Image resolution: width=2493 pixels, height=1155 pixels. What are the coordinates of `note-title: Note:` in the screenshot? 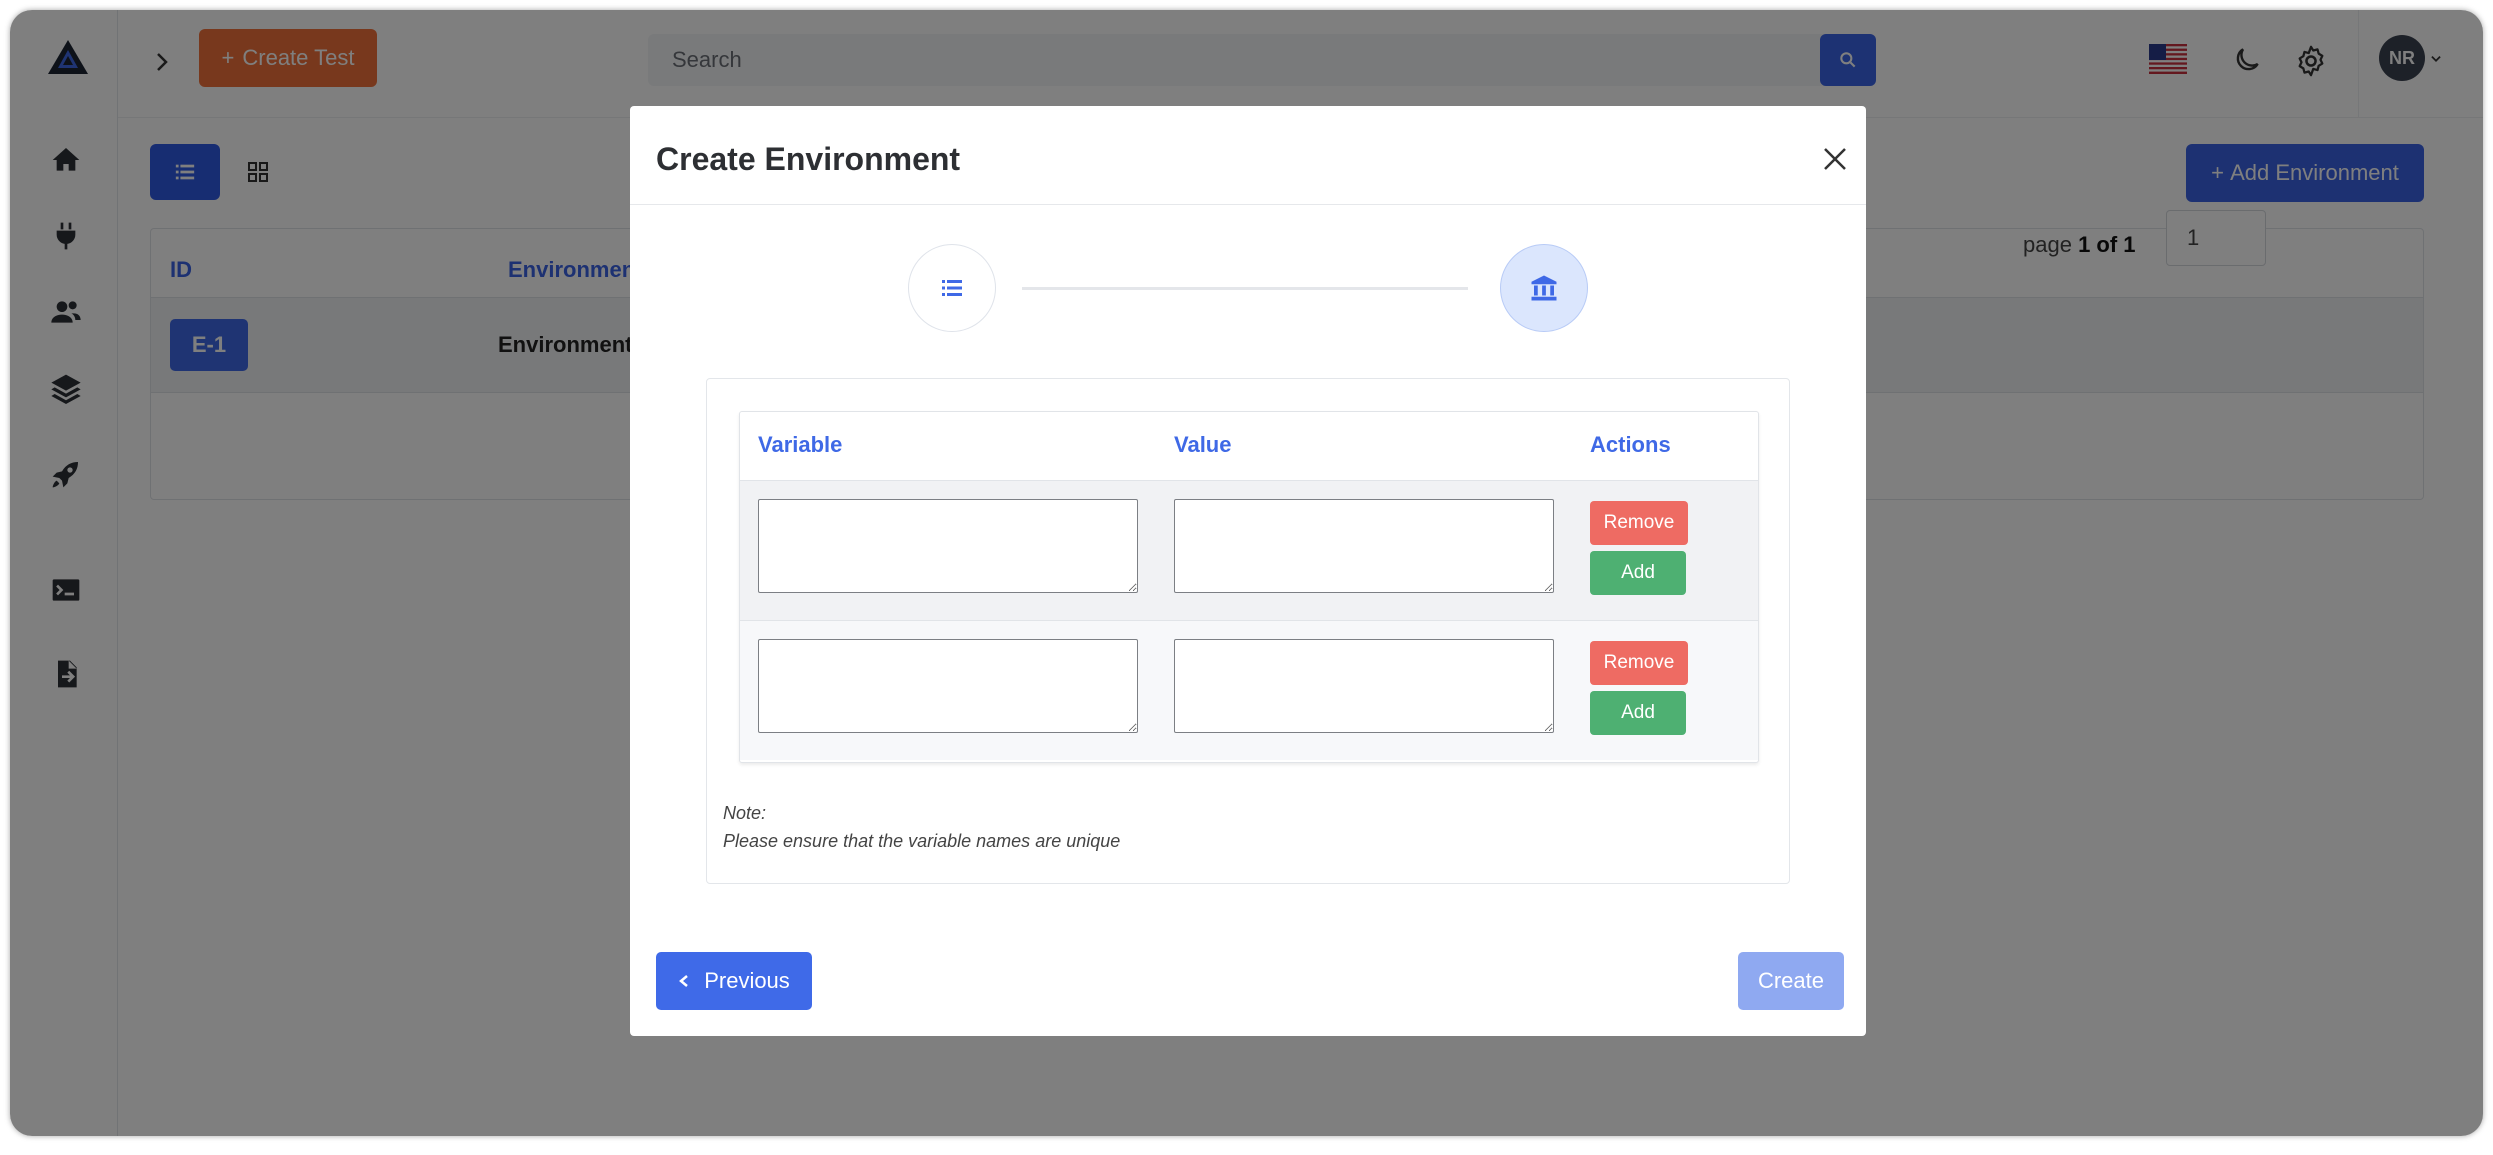 It's located at (745, 813).